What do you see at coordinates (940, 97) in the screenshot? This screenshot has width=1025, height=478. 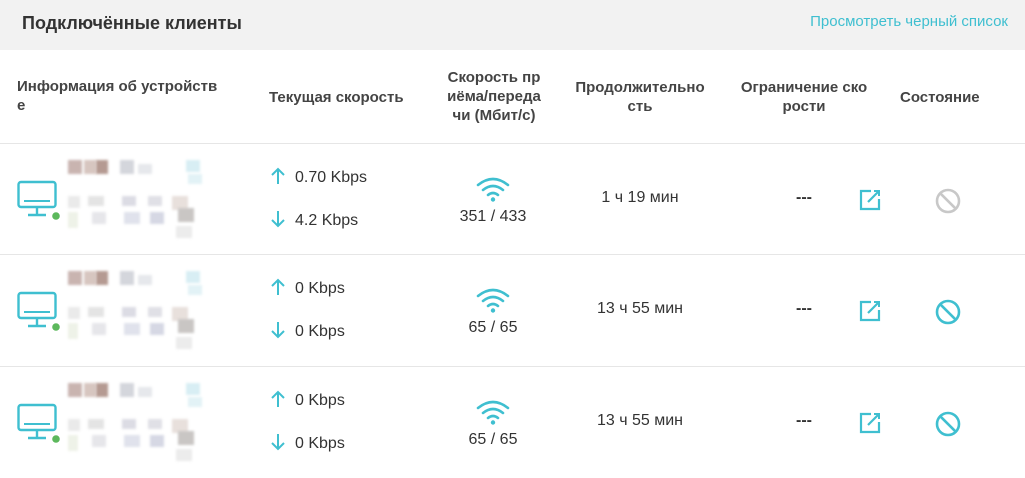 I see `column-header-status: Состояние` at bounding box center [940, 97].